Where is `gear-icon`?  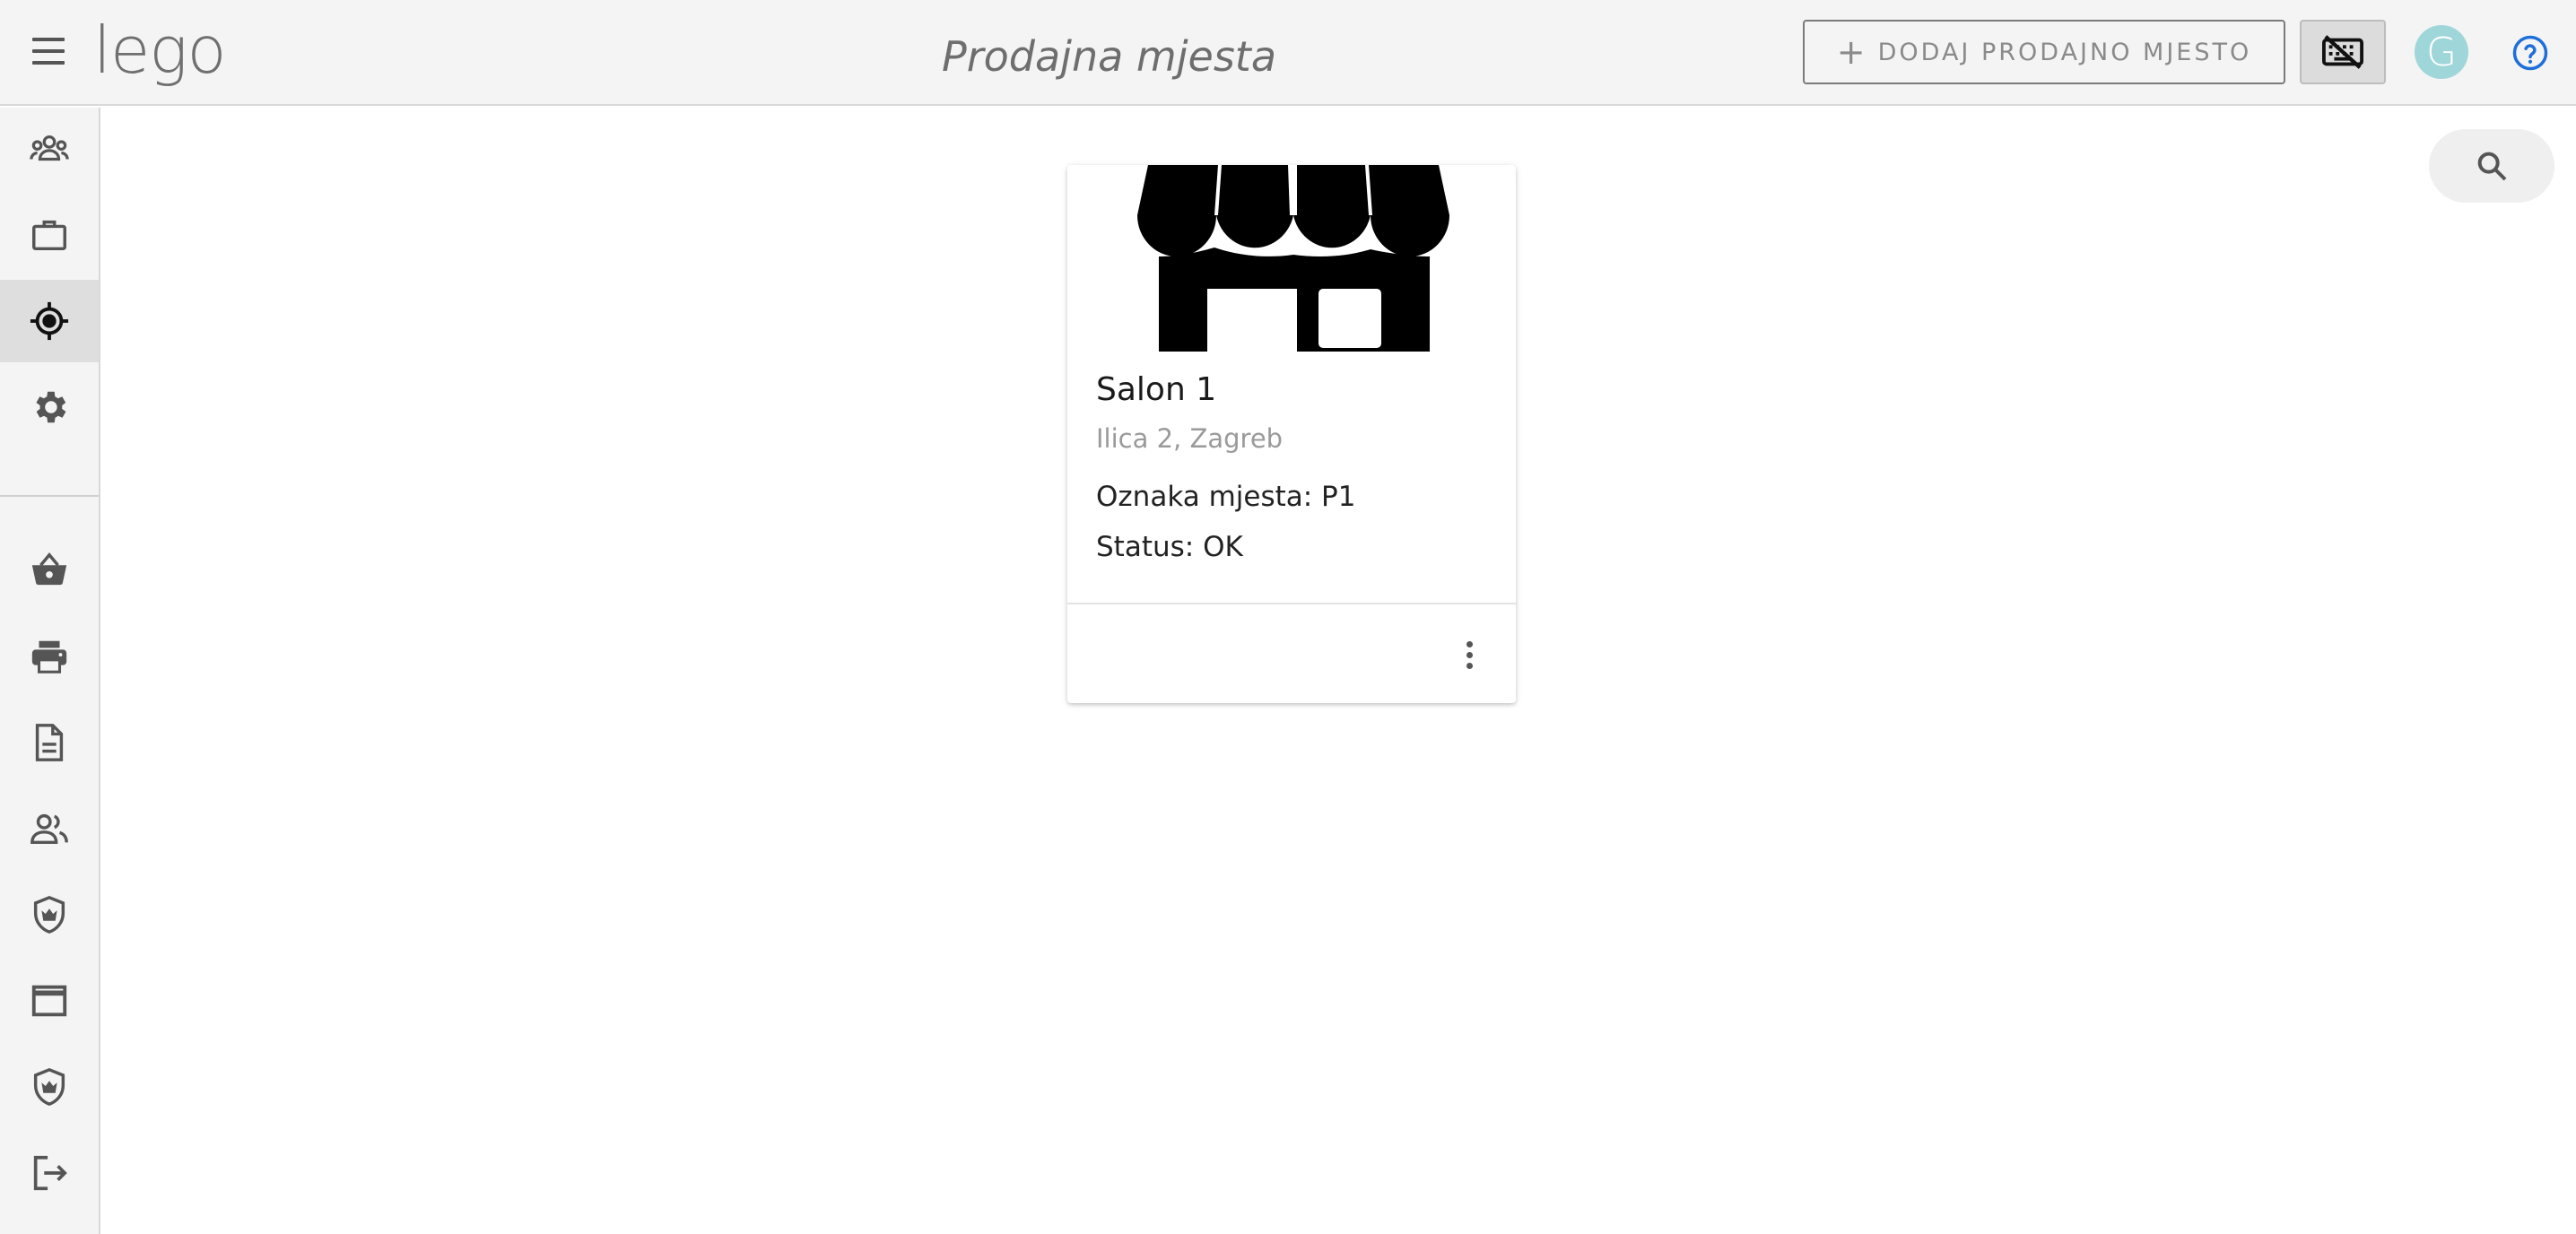 gear-icon is located at coordinates (51, 407).